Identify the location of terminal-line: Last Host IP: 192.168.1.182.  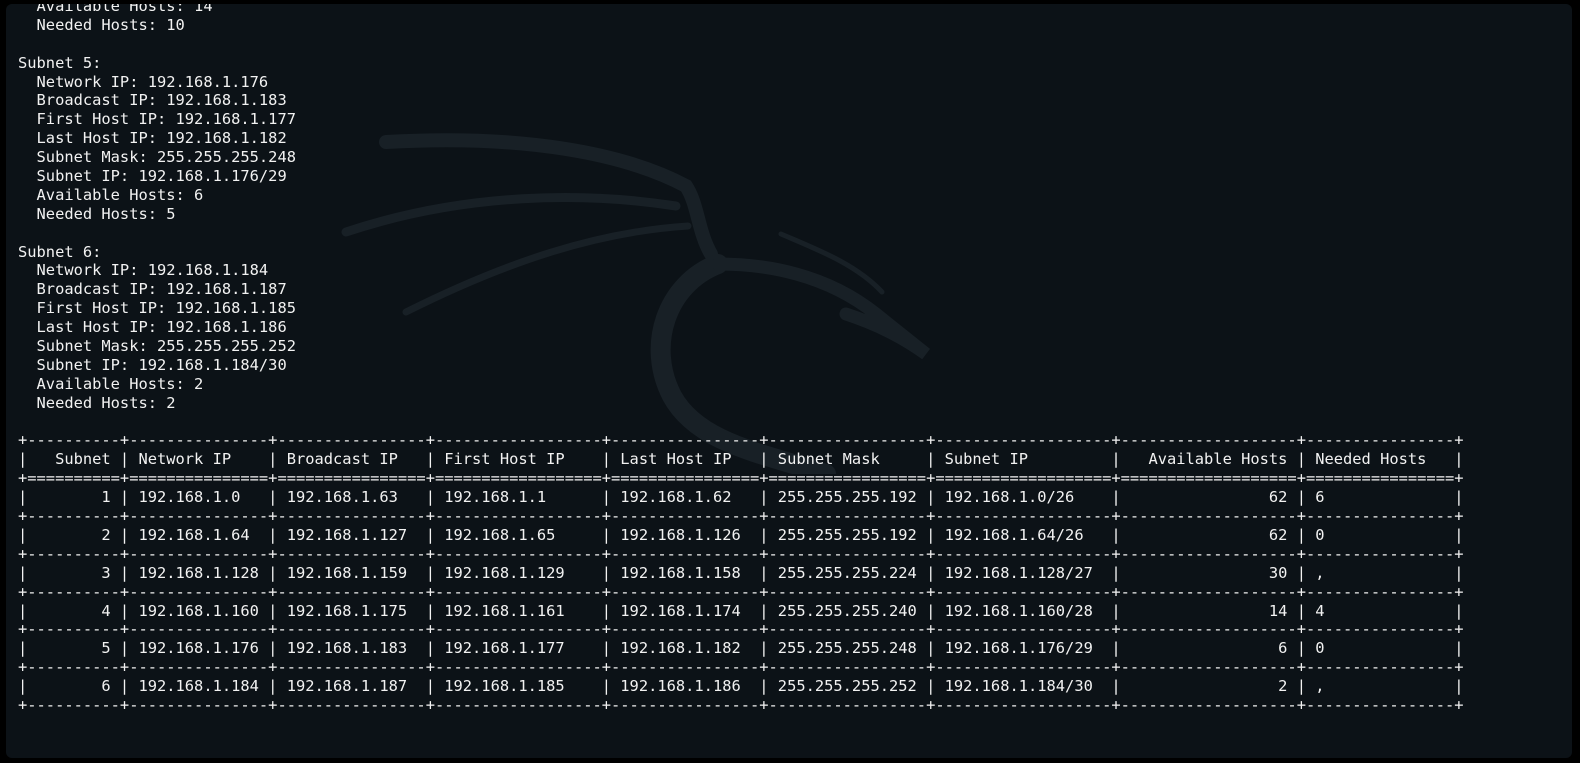
(152, 138).